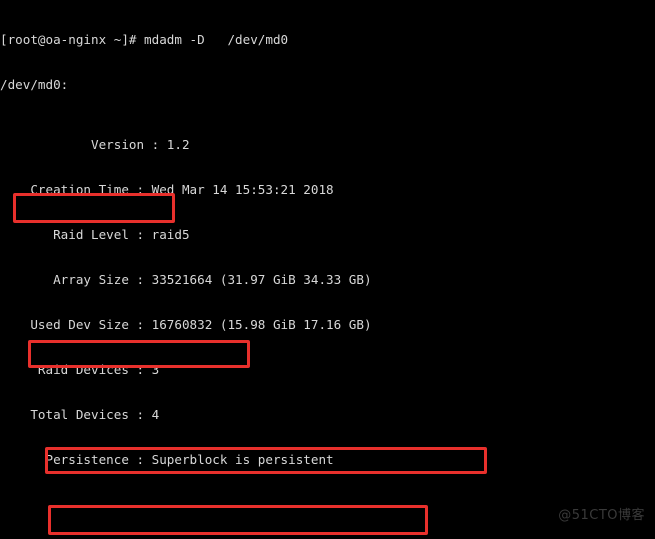  What do you see at coordinates (95, 234) in the screenshot?
I see `field-raid-level: Raid Level : raid5` at bounding box center [95, 234].